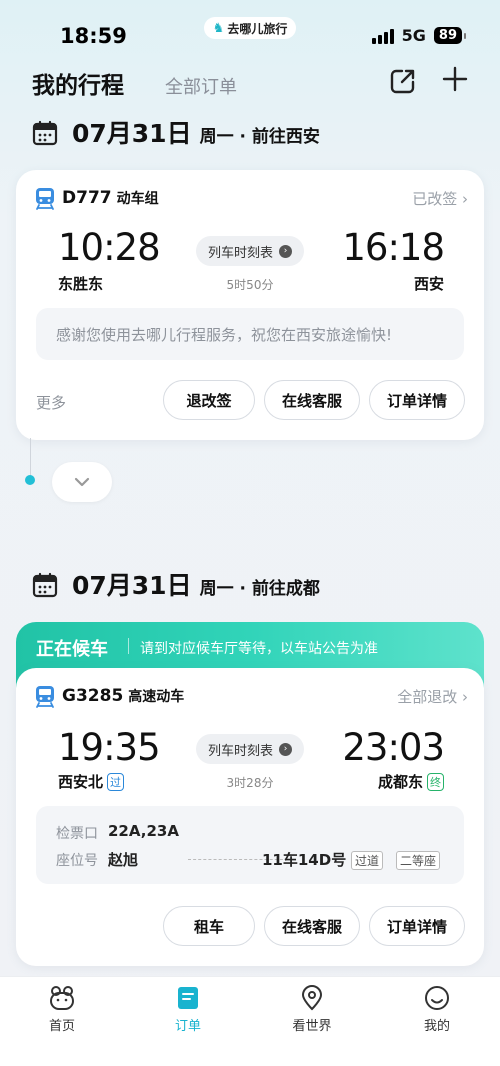 The height and width of the screenshot is (1066, 500). I want to click on tab-orders-label: 订单, so click(187, 1026).